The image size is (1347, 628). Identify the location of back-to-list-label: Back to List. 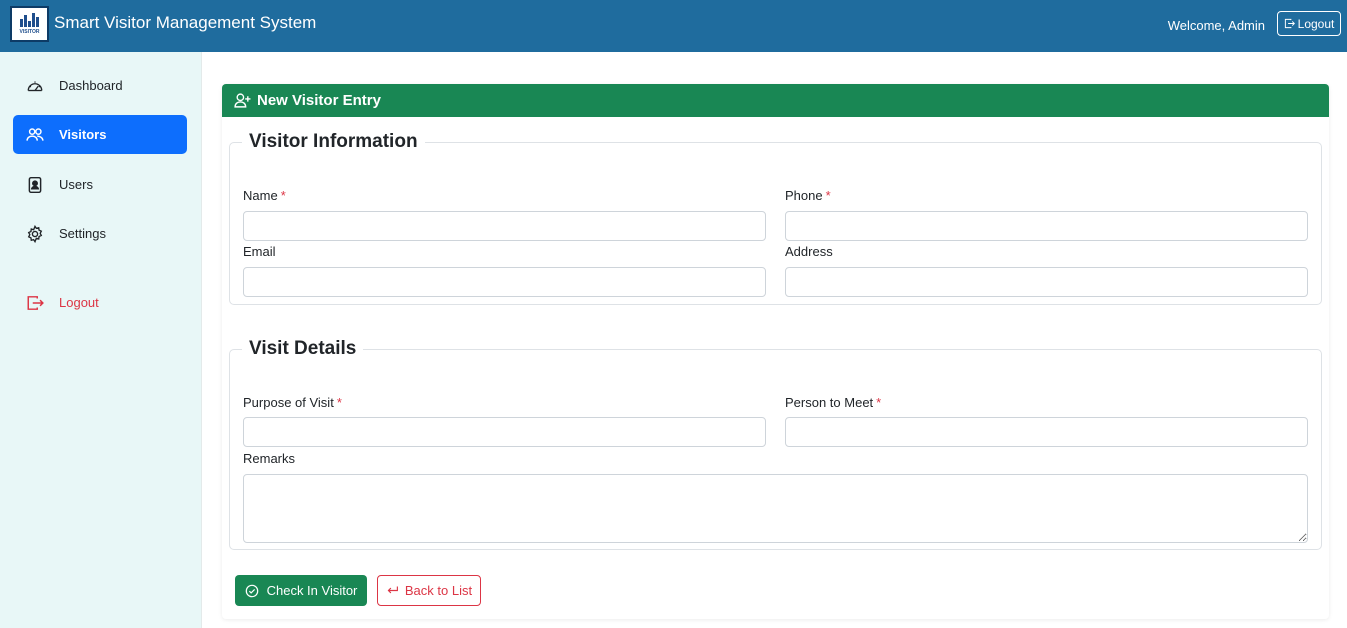
(438, 590).